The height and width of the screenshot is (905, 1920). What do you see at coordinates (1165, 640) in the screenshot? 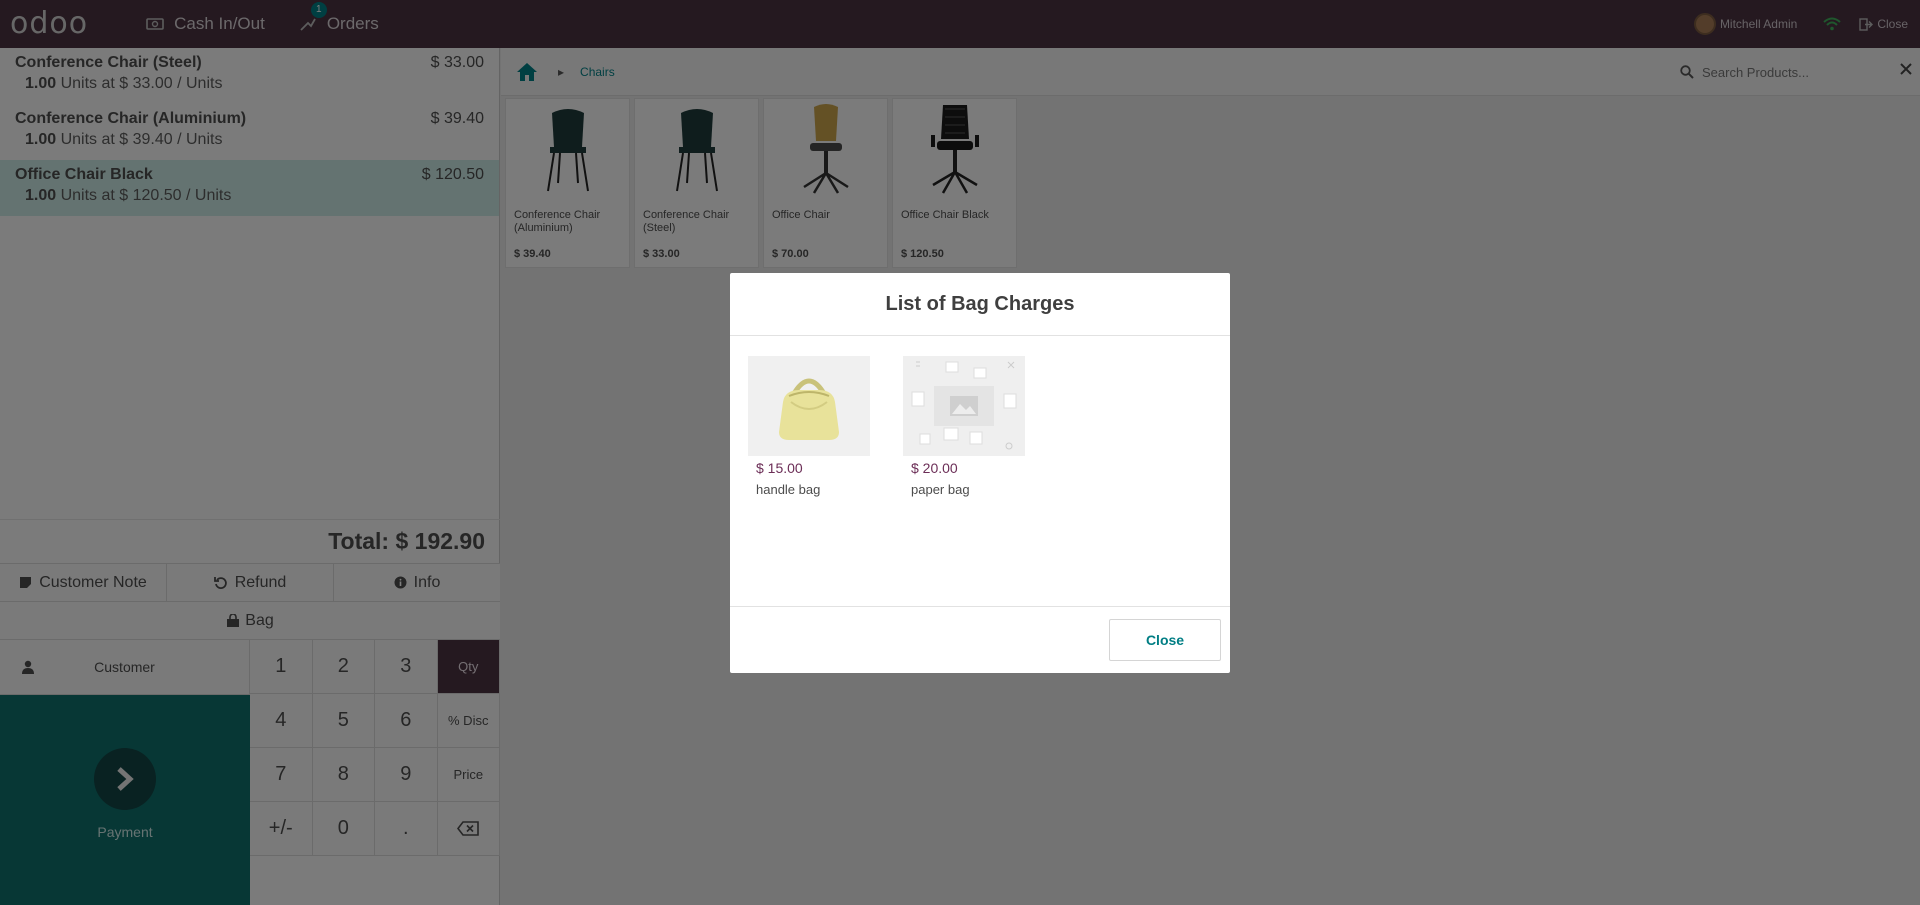
I see `close-button: Close` at bounding box center [1165, 640].